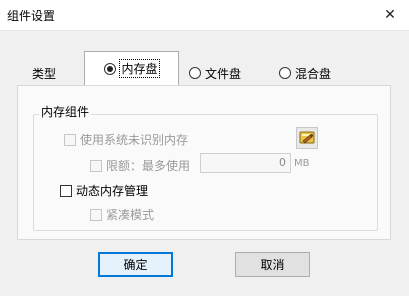 This screenshot has width=409, height=296. I want to click on memory-disk-radio, so click(110, 68).